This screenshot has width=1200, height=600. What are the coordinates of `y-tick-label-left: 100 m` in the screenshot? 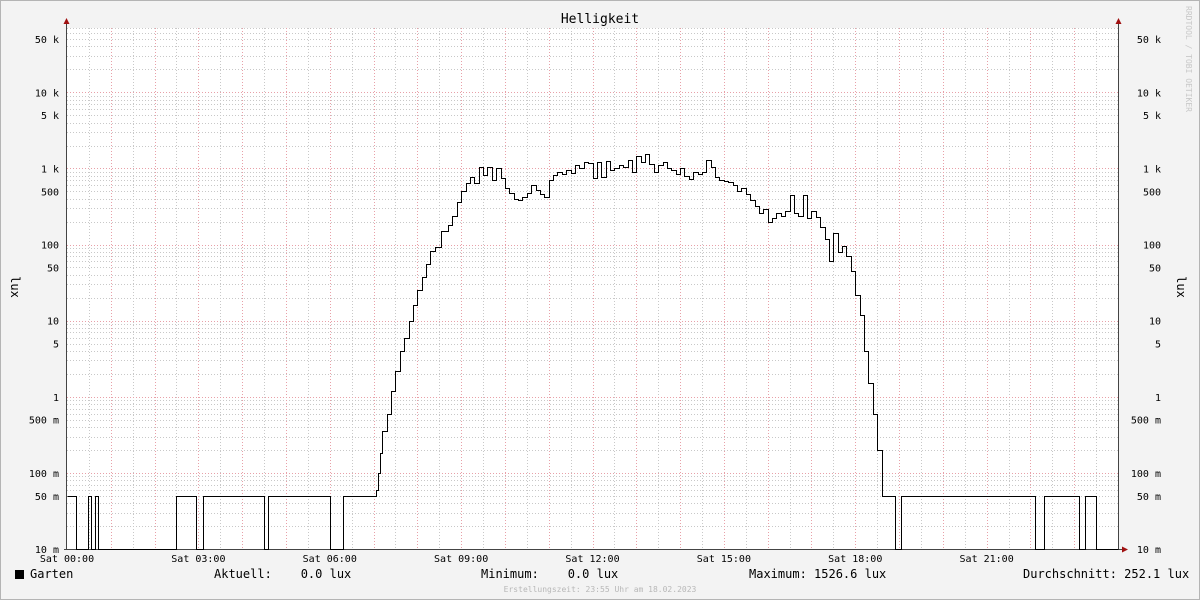 It's located at (44, 474).